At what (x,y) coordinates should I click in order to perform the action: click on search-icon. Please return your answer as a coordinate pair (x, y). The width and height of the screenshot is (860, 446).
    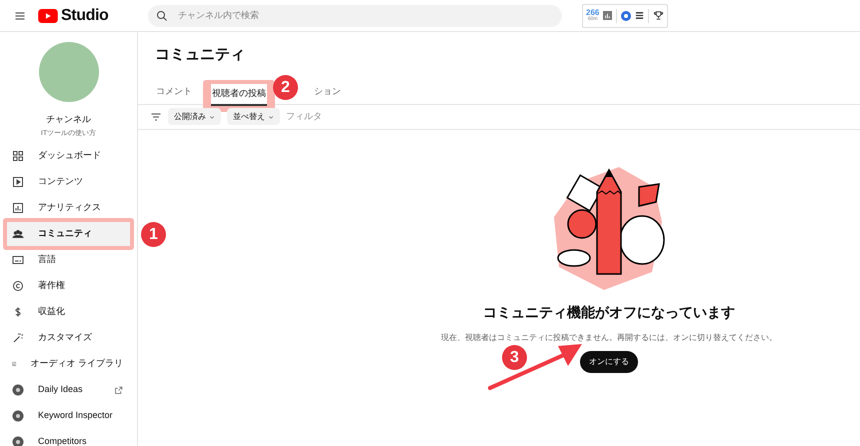
    Looking at the image, I should click on (162, 16).